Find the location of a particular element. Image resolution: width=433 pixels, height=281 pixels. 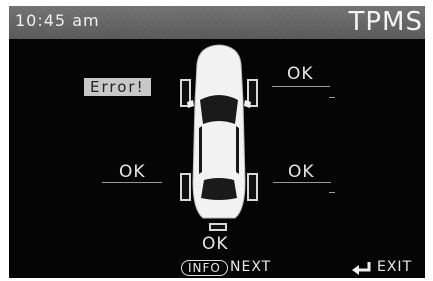

rear-left-leader-line is located at coordinates (132, 182).